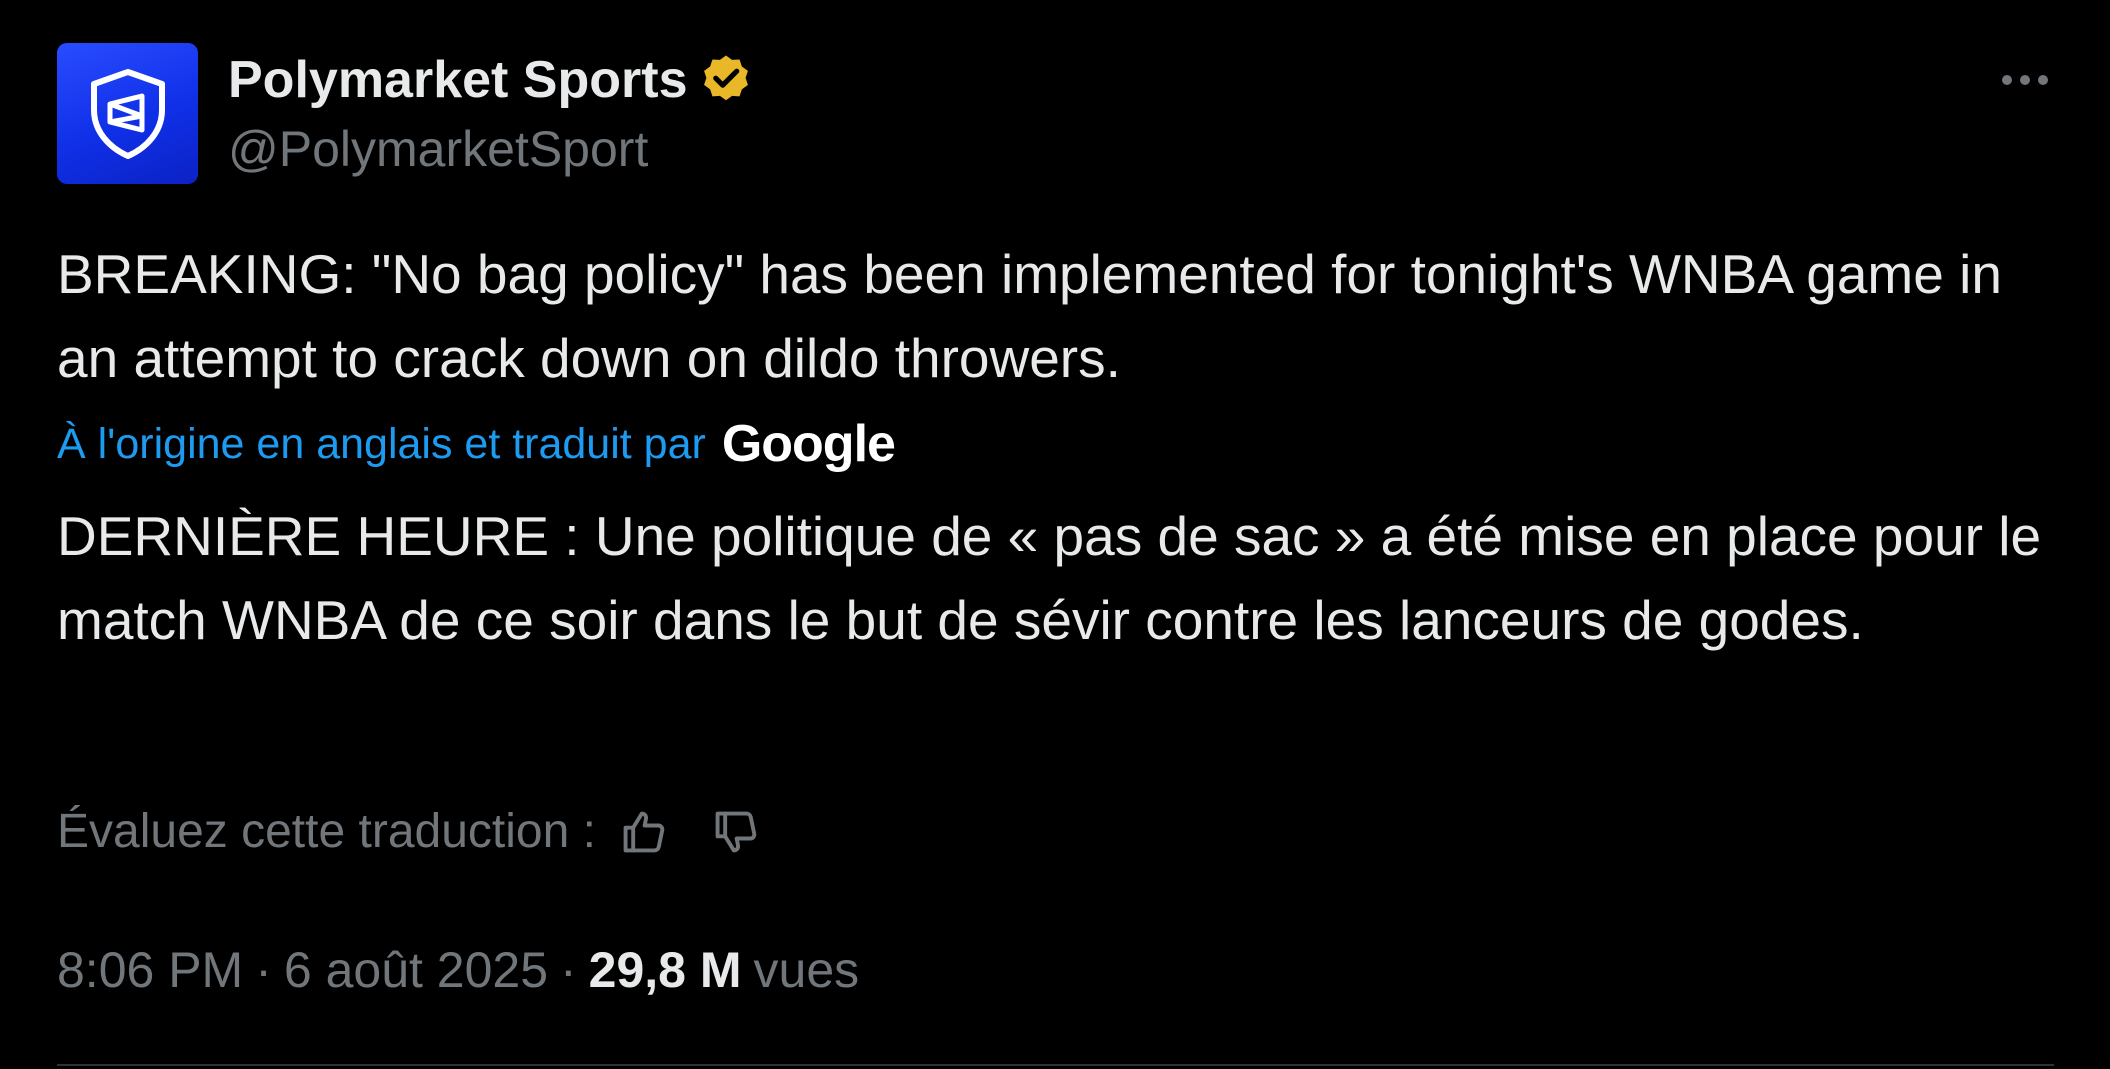  I want to click on tweet-time: 8:06 PM, so click(150, 970).